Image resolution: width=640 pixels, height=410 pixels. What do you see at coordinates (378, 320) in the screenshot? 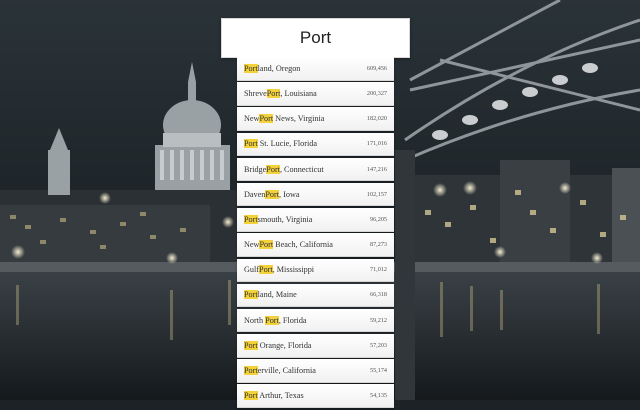
I see `suggestion-population: 59,212` at bounding box center [378, 320].